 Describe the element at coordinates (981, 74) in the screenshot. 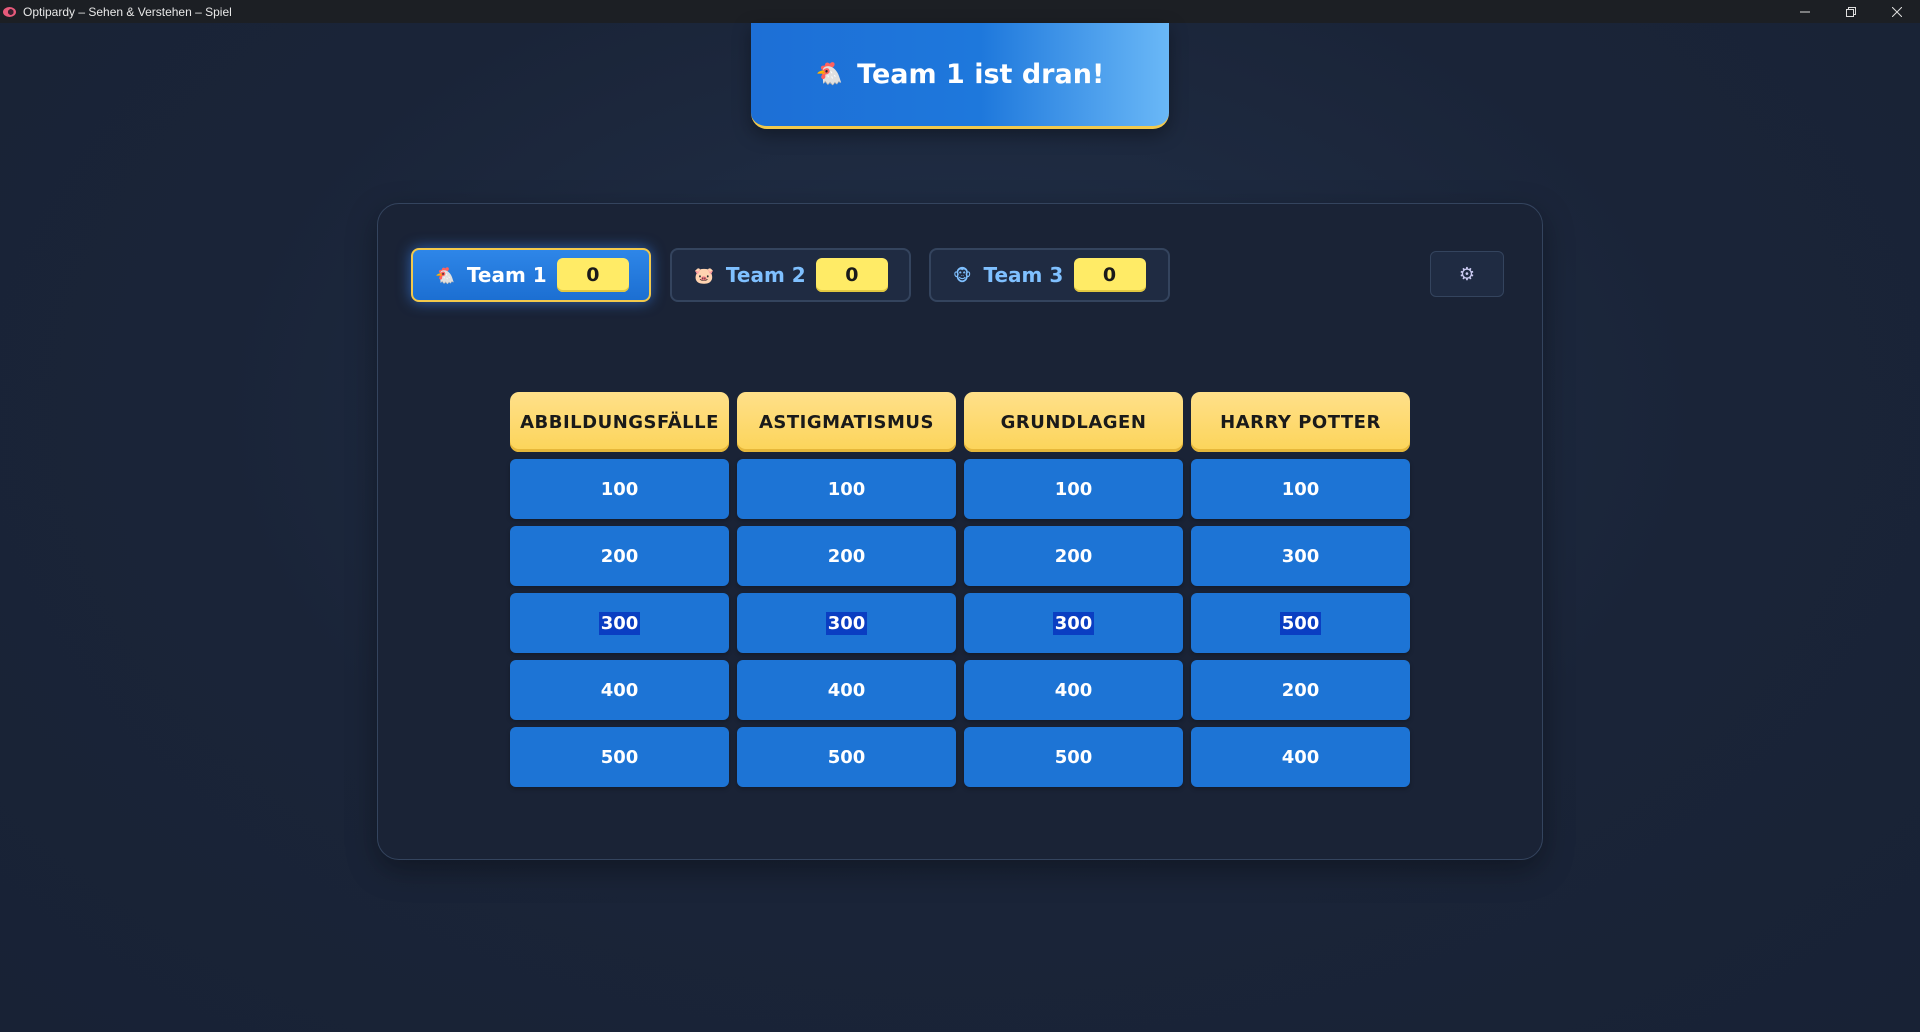

I see `turn-text: Team 1 ist dran!` at that location.